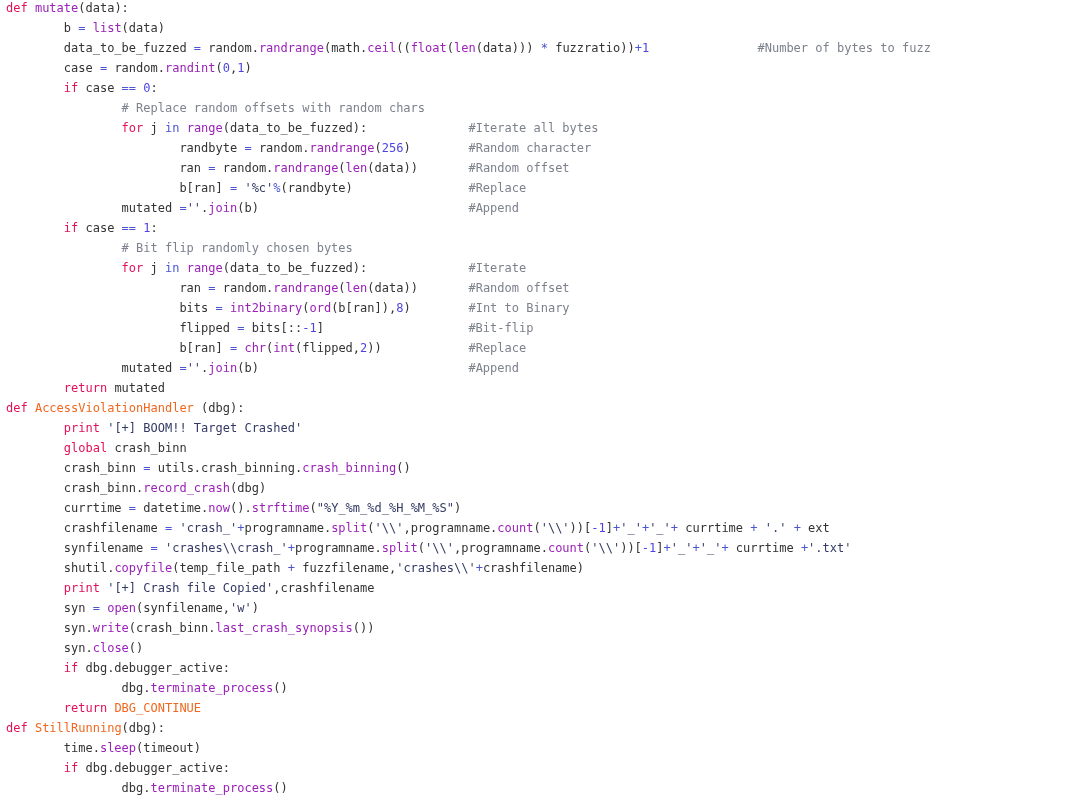 This screenshot has width=1092, height=811. Describe the element at coordinates (113, 28) in the screenshot. I see `code-line: b = list(data)` at that location.